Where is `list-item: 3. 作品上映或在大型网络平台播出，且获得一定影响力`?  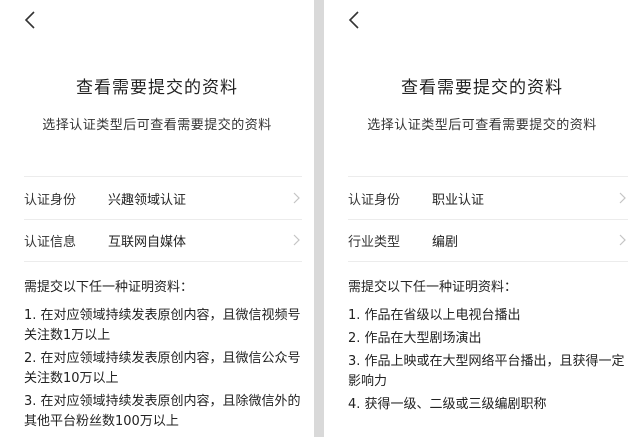 list-item: 3. 作品上映或在大型网络平台播出，且获得一定影响力 is located at coordinates (486, 371).